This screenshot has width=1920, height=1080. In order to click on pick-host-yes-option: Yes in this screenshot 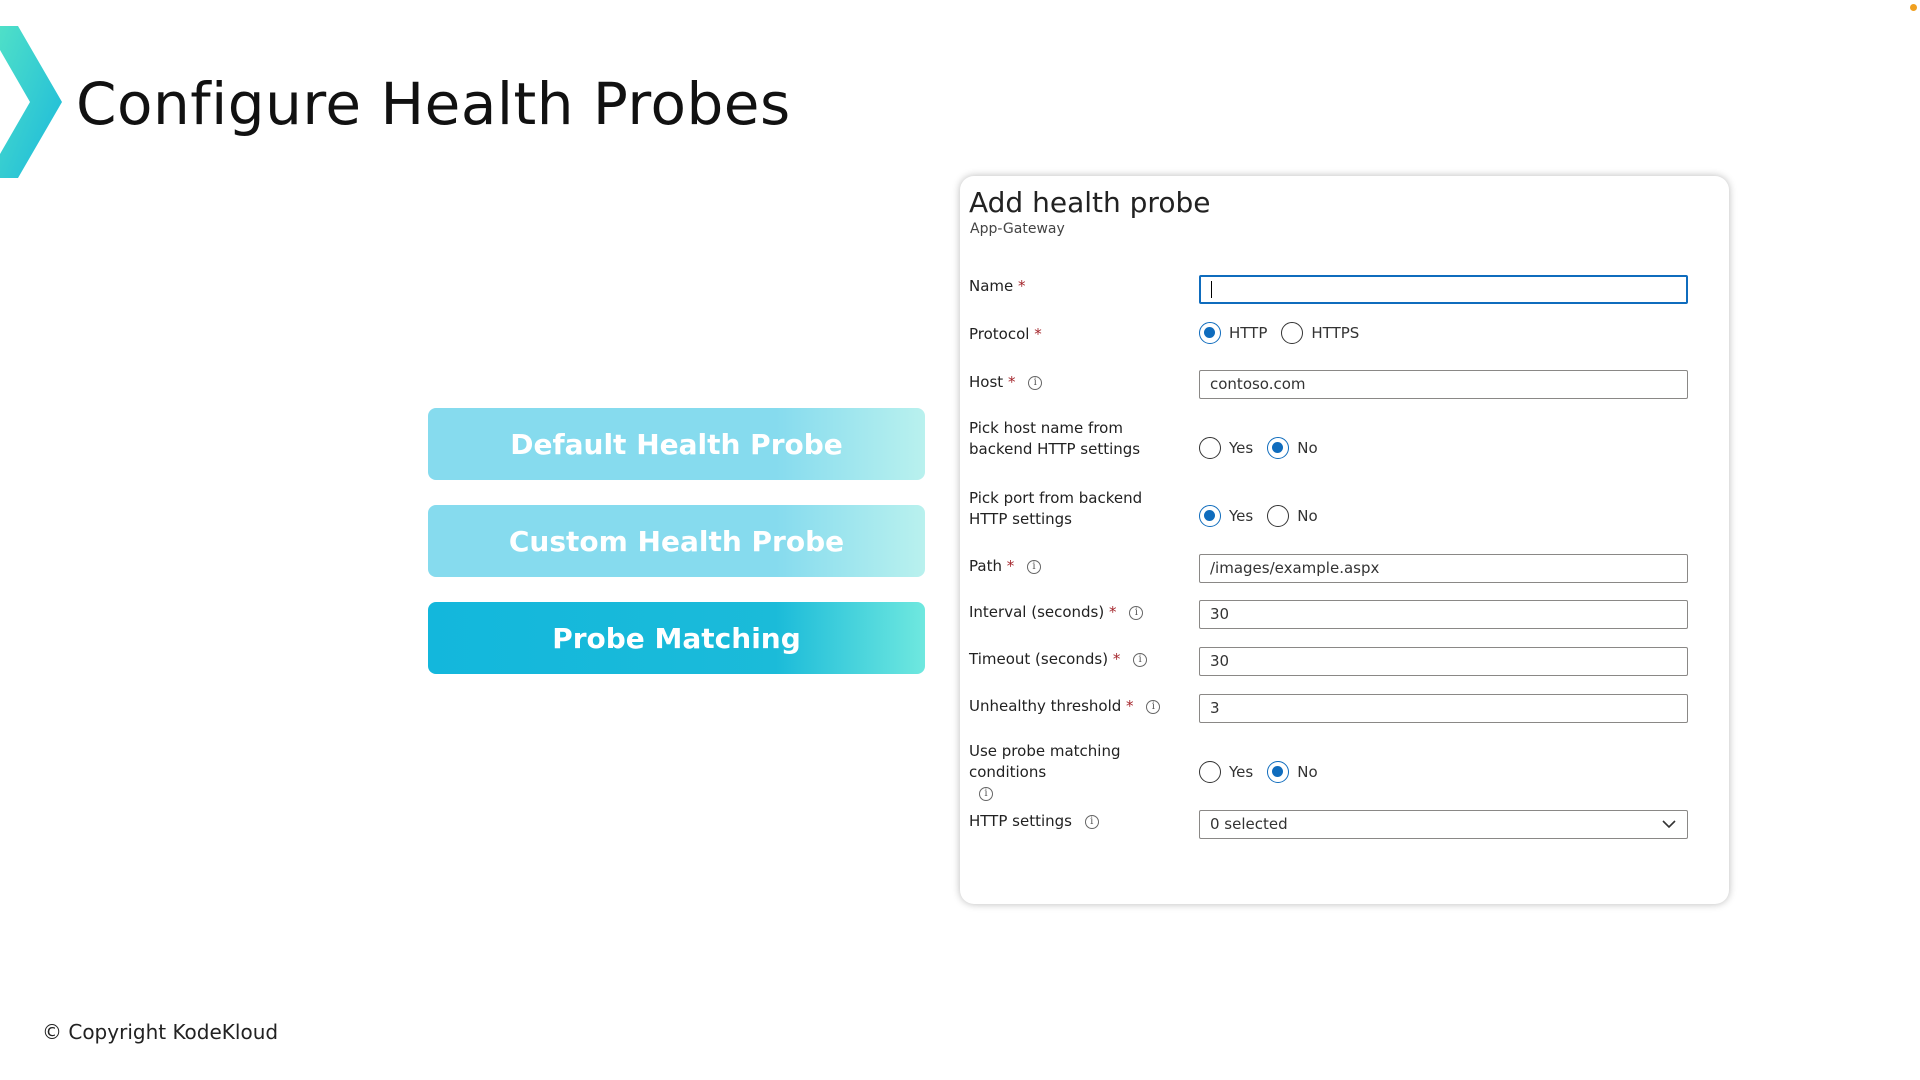, I will do `click(1226, 448)`.